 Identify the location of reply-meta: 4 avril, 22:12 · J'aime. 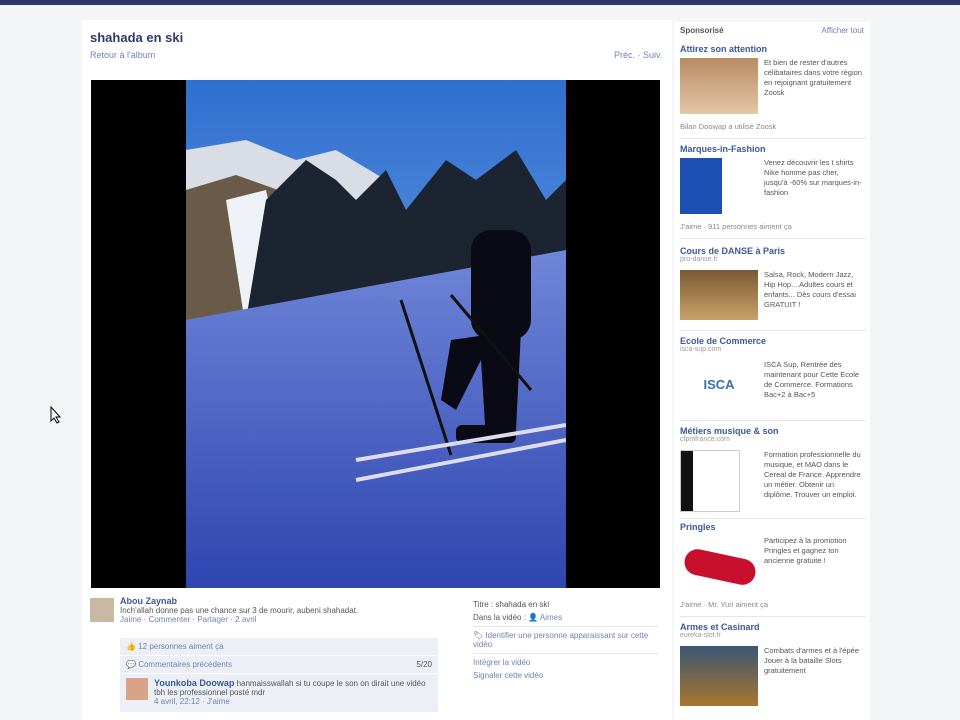
(293, 701).